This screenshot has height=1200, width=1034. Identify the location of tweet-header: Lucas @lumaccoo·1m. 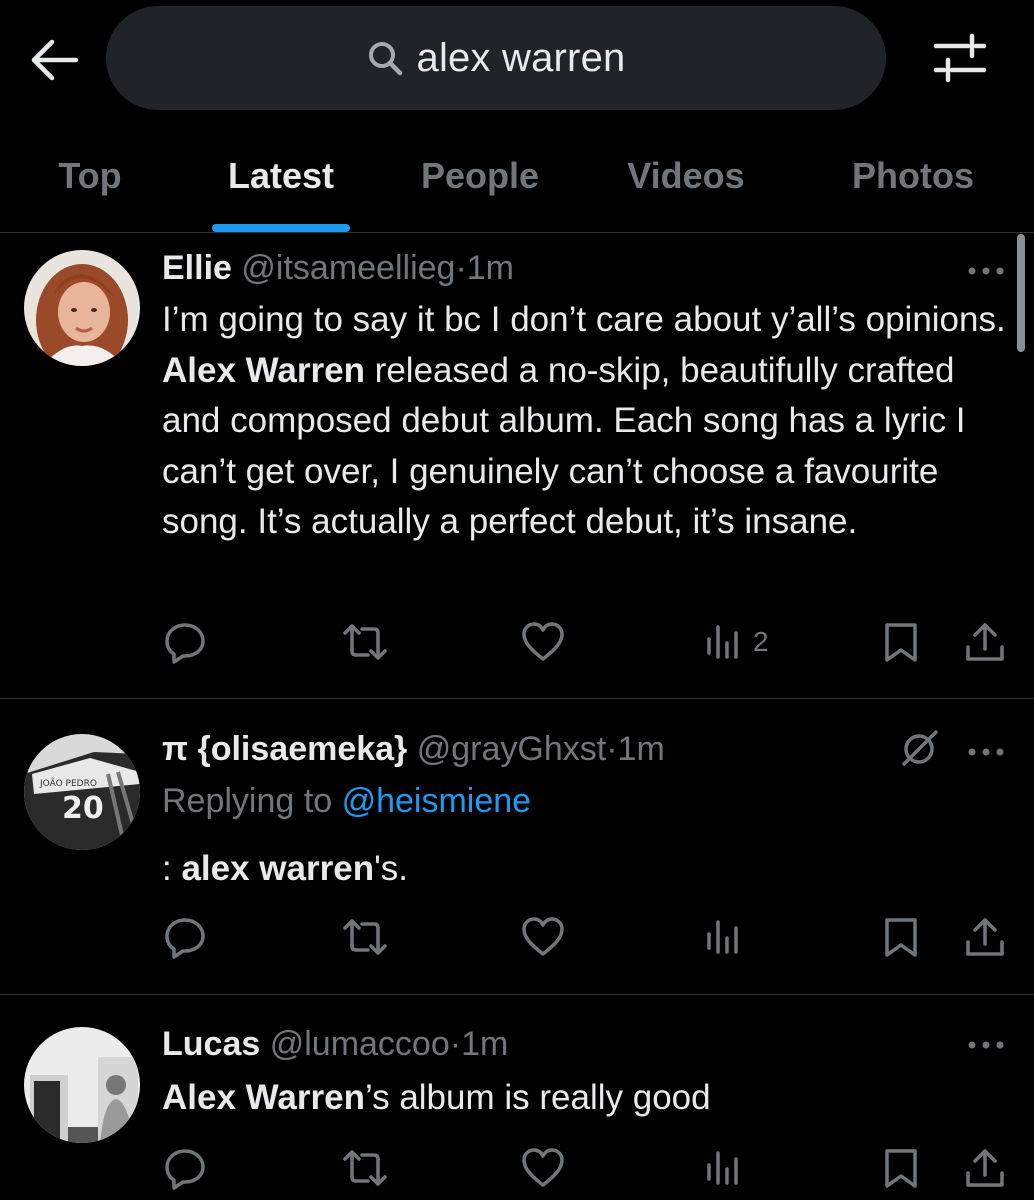
(335, 1044).